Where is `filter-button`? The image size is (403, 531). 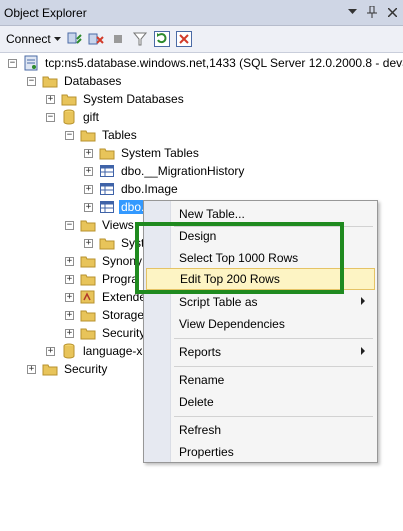
filter-button is located at coordinates (140, 39).